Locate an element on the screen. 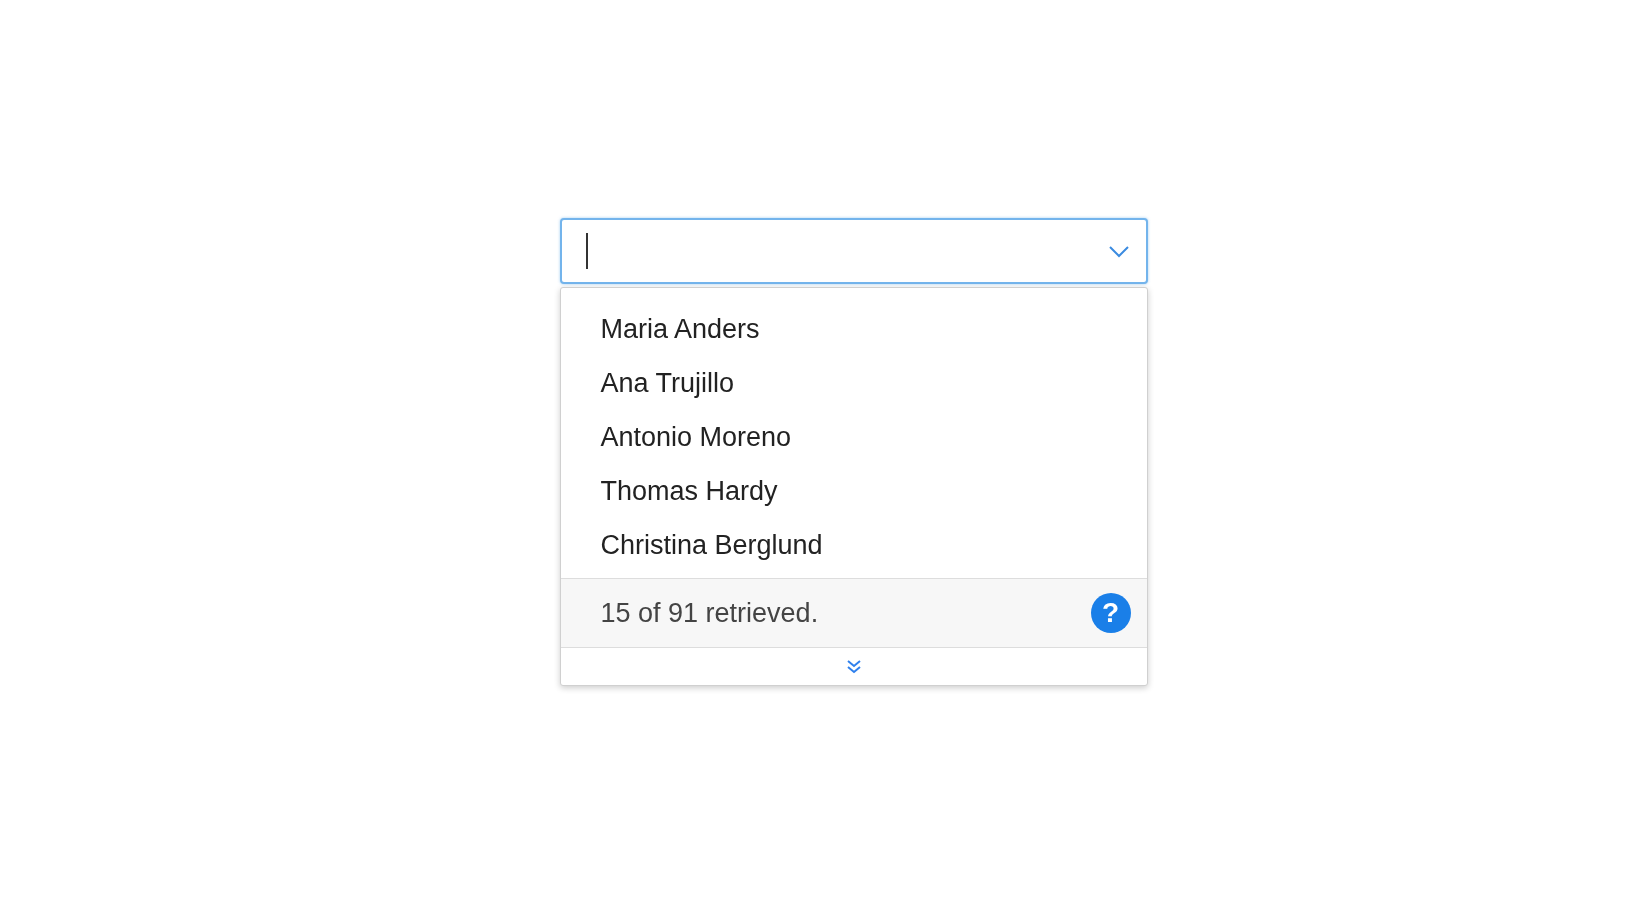 The image size is (1640, 900). dropdown-item: Thomas Hardy is located at coordinates (853, 491).